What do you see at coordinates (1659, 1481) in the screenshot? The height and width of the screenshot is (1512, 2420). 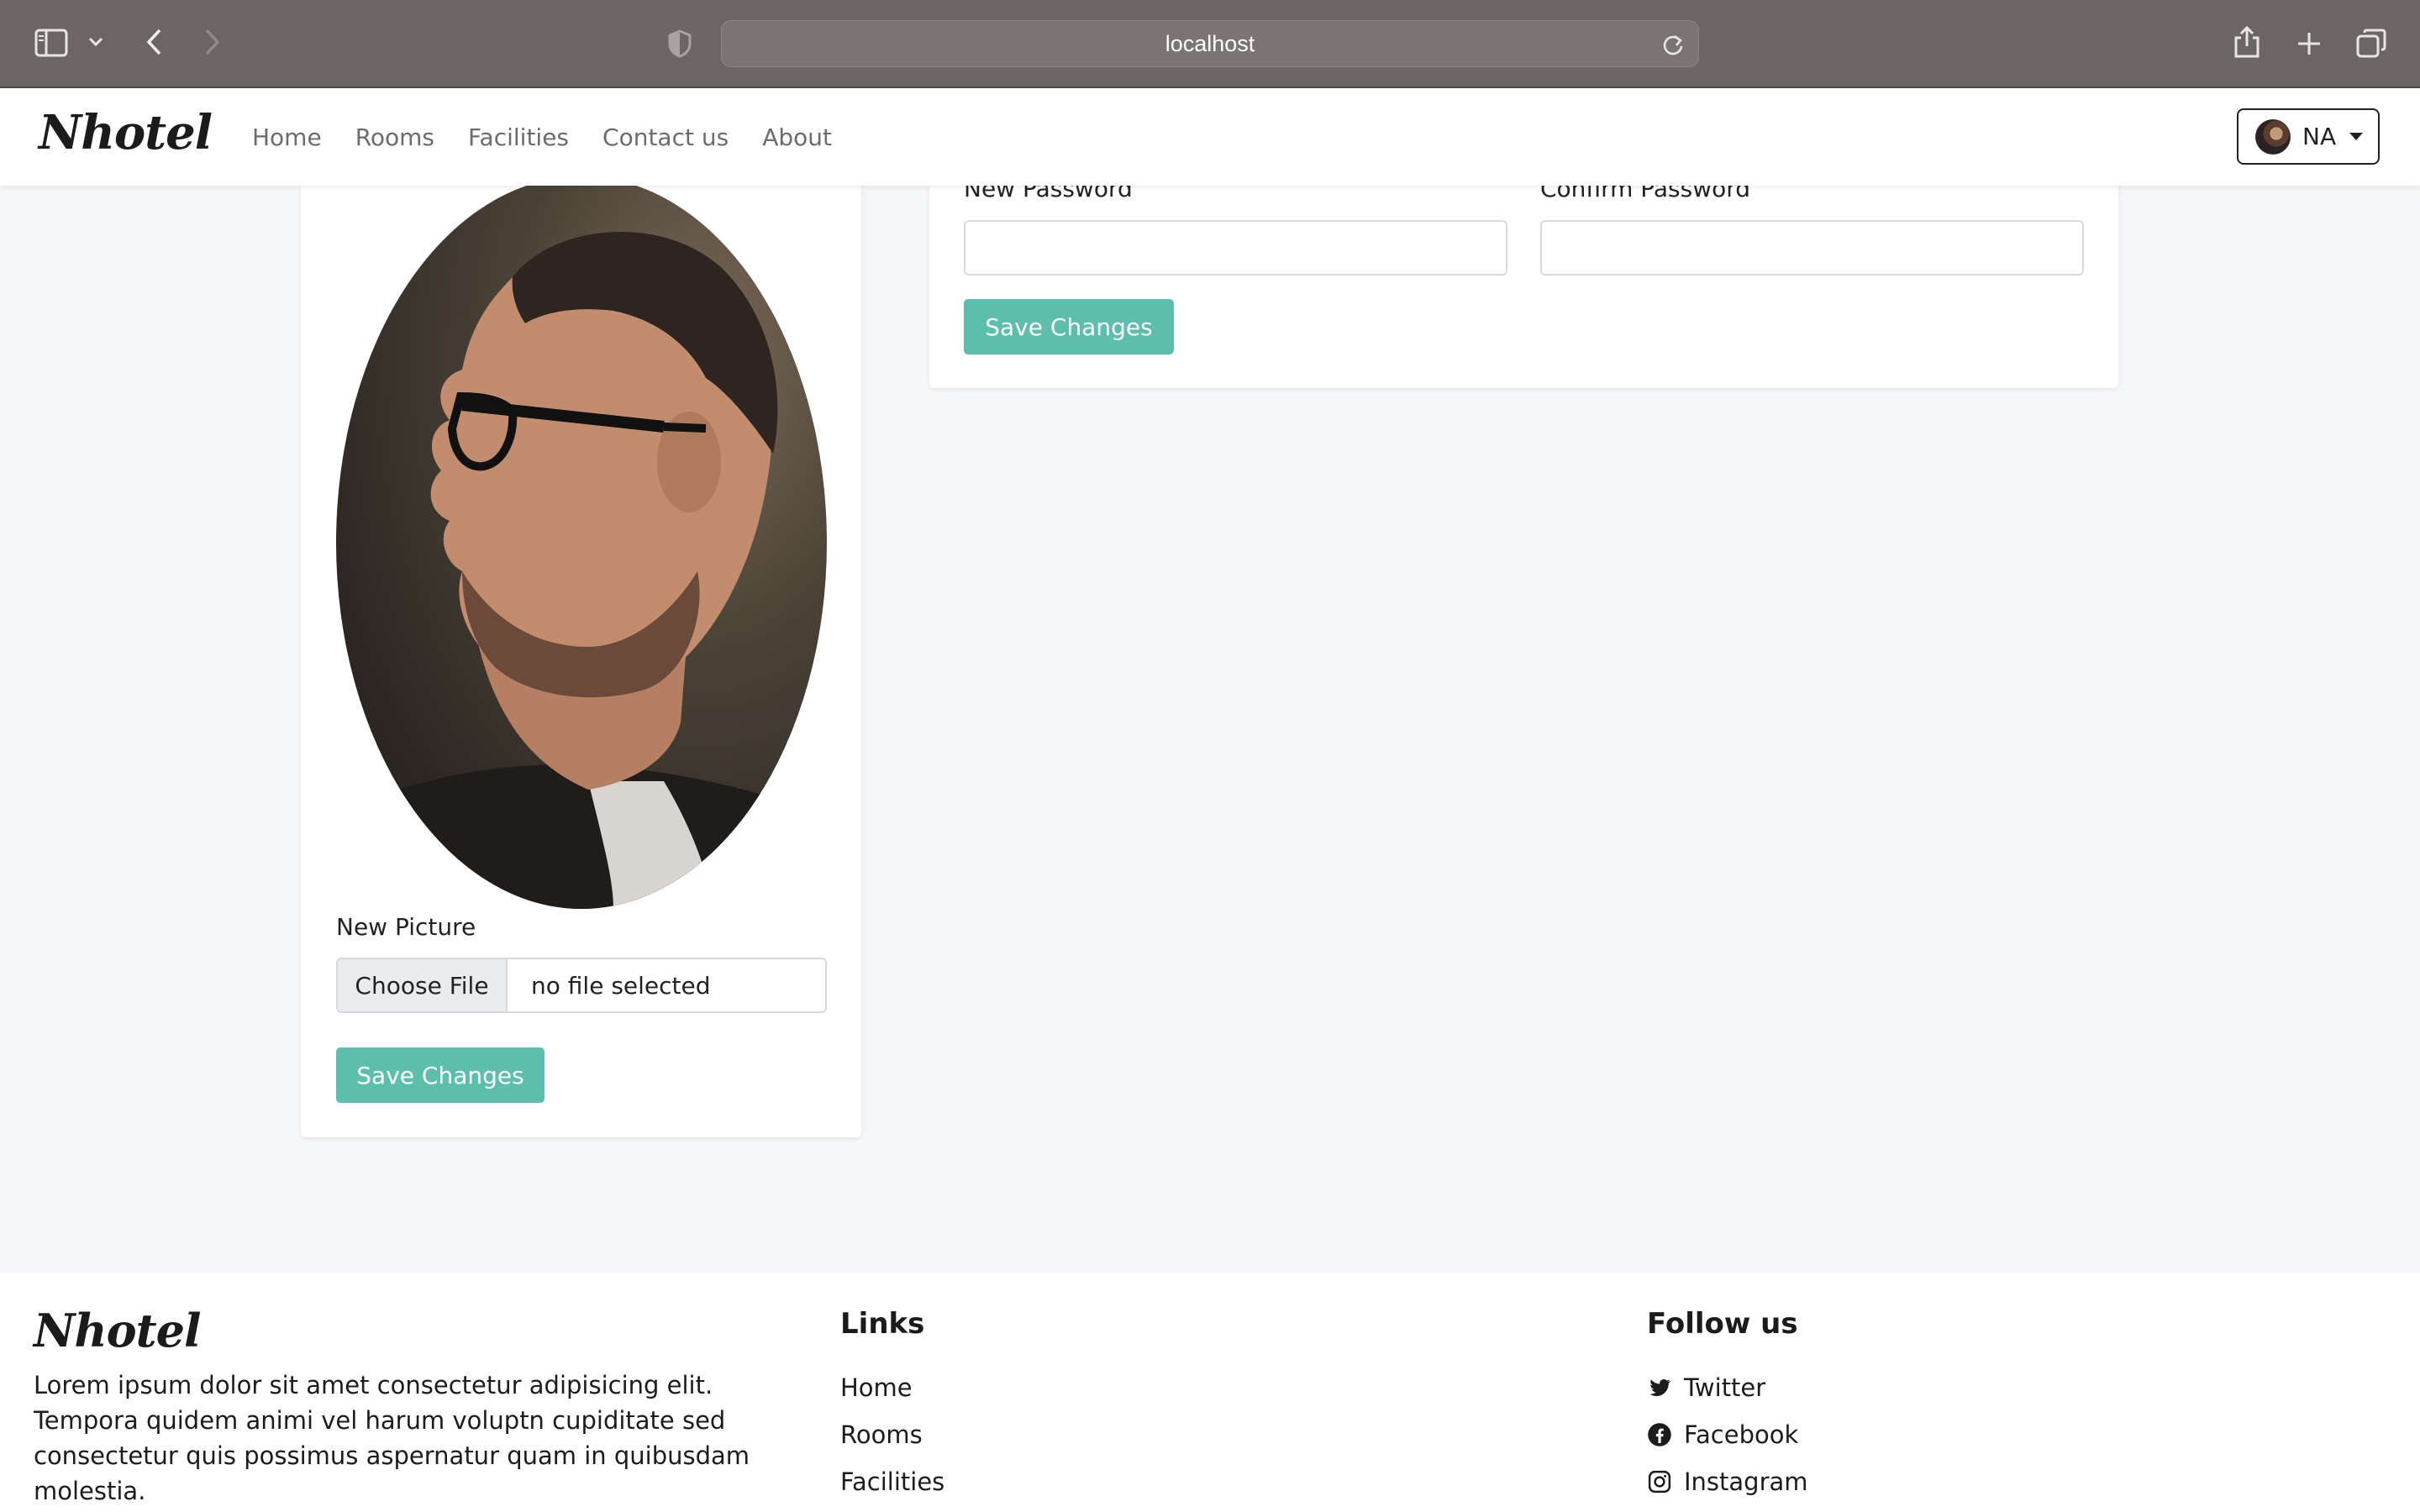 I see `instagram-icon` at bounding box center [1659, 1481].